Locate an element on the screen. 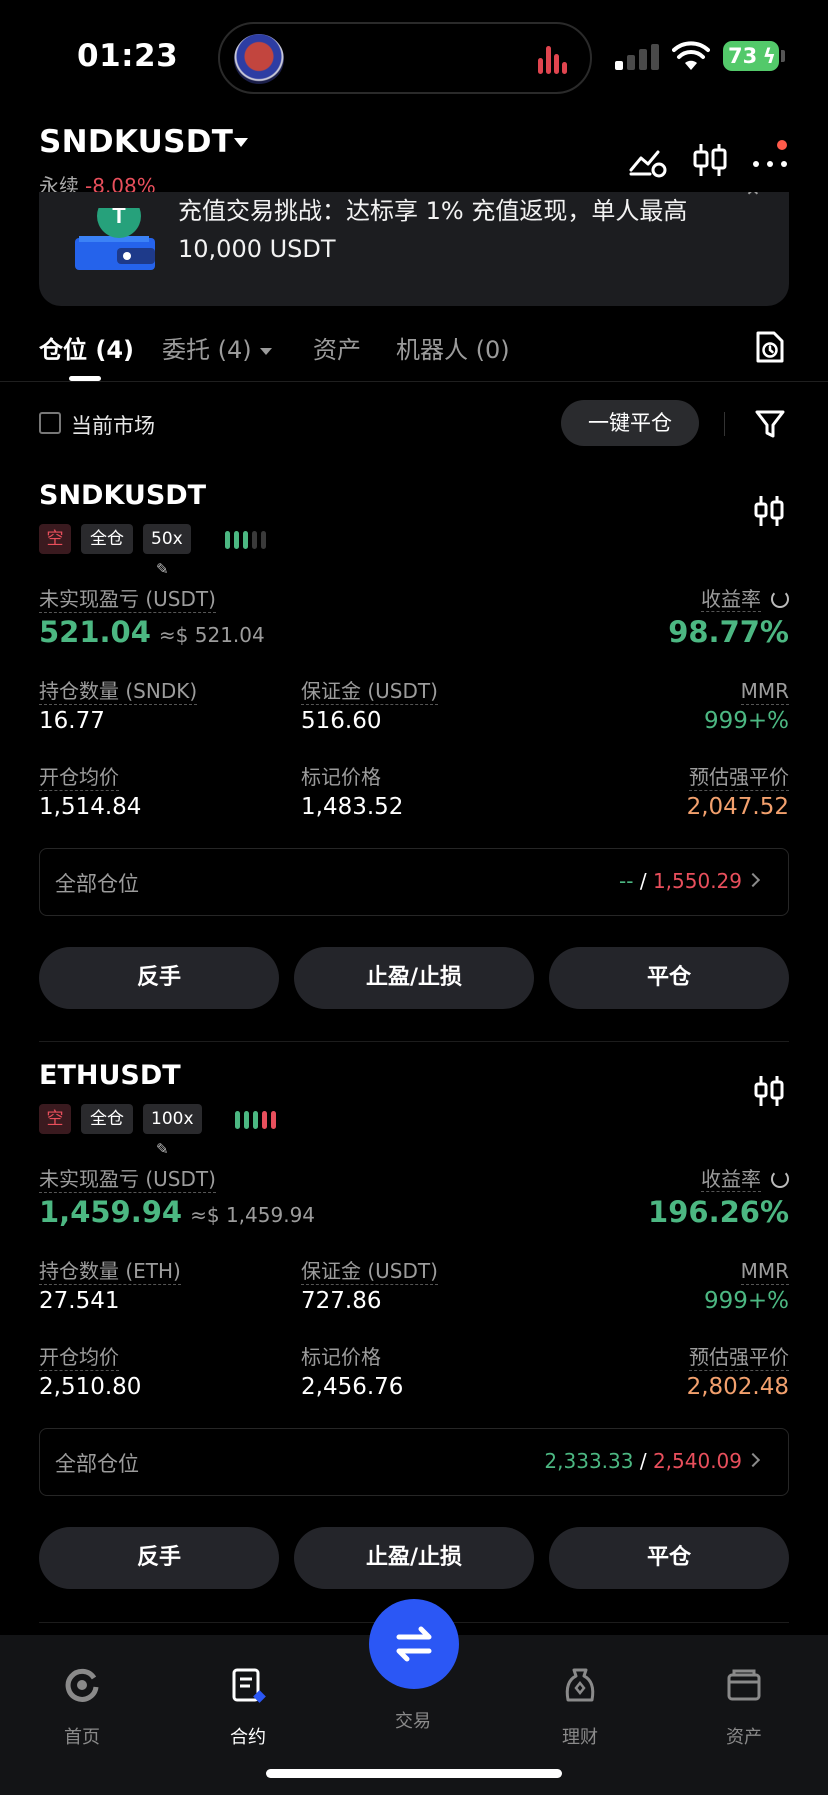  tpsl-values: 2,333.33 / 2,540.09 is located at coordinates (643, 1461).